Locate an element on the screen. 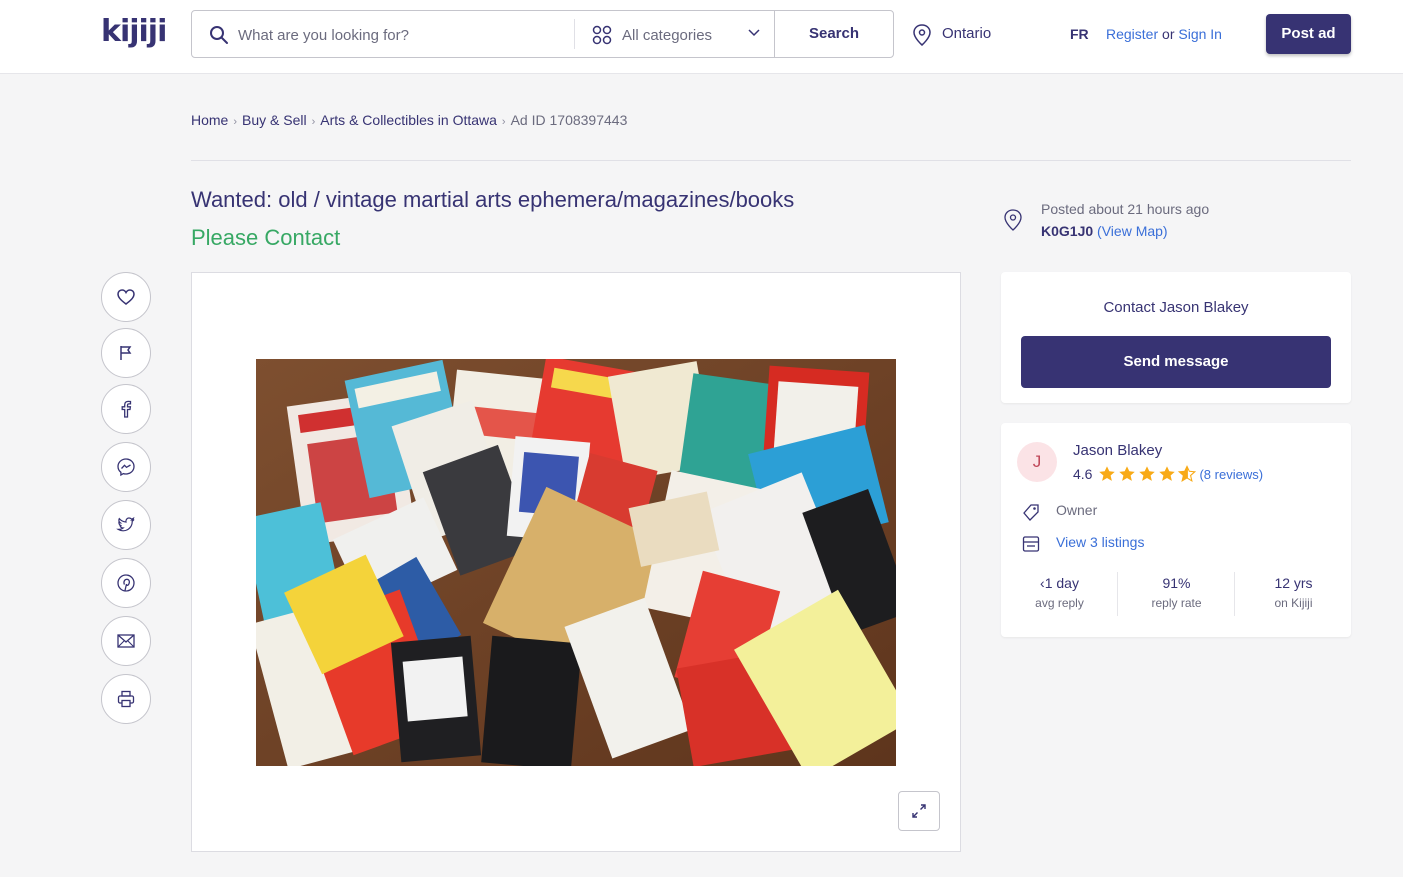 Image resolution: width=1403 pixels, height=877 pixels. postal-code-row: K0G1J0 (View Map) is located at coordinates (1104, 231).